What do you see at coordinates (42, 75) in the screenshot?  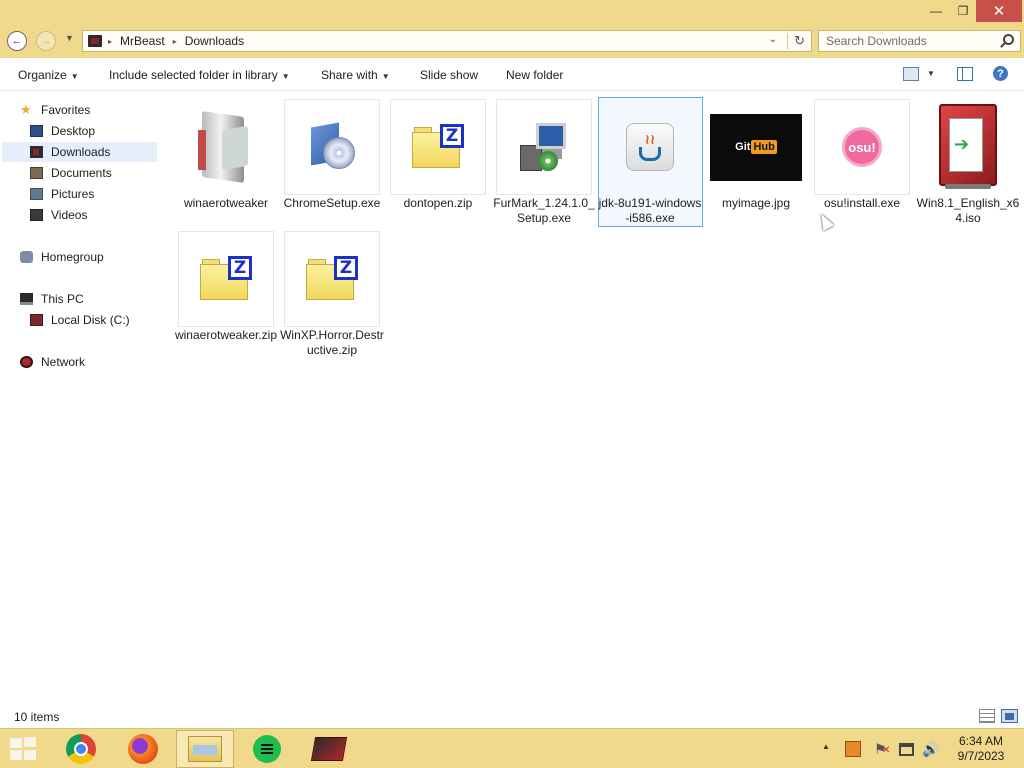 I see `organize-label: Organize` at bounding box center [42, 75].